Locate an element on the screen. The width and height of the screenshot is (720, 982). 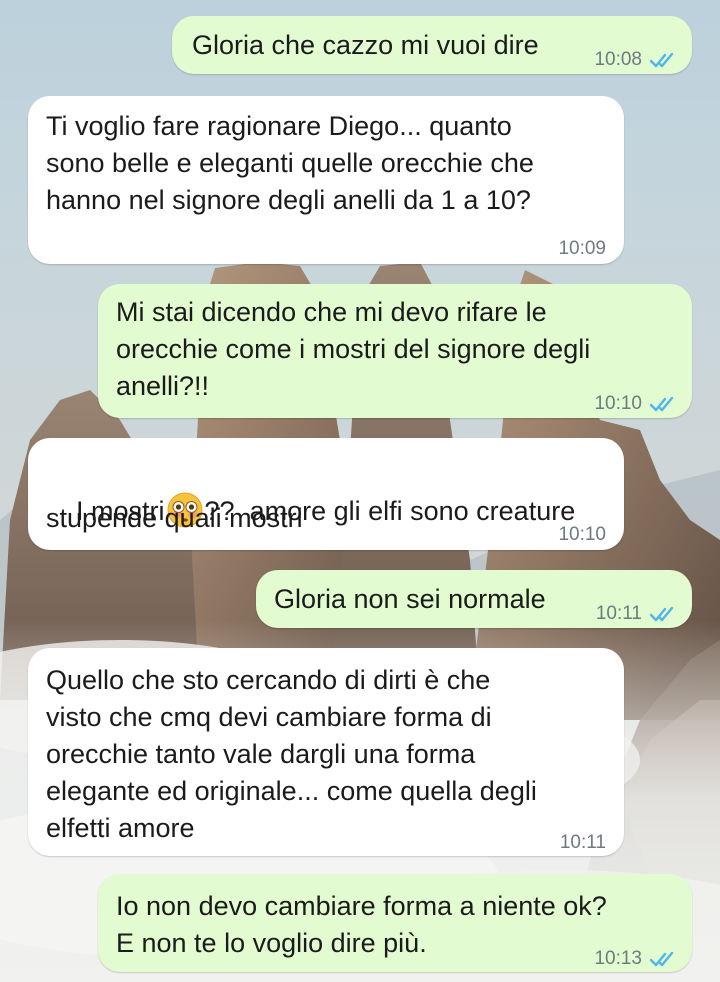
outgoing-message: Gloria che cazzo mi vuoi dire 10:08 is located at coordinates (432, 45).